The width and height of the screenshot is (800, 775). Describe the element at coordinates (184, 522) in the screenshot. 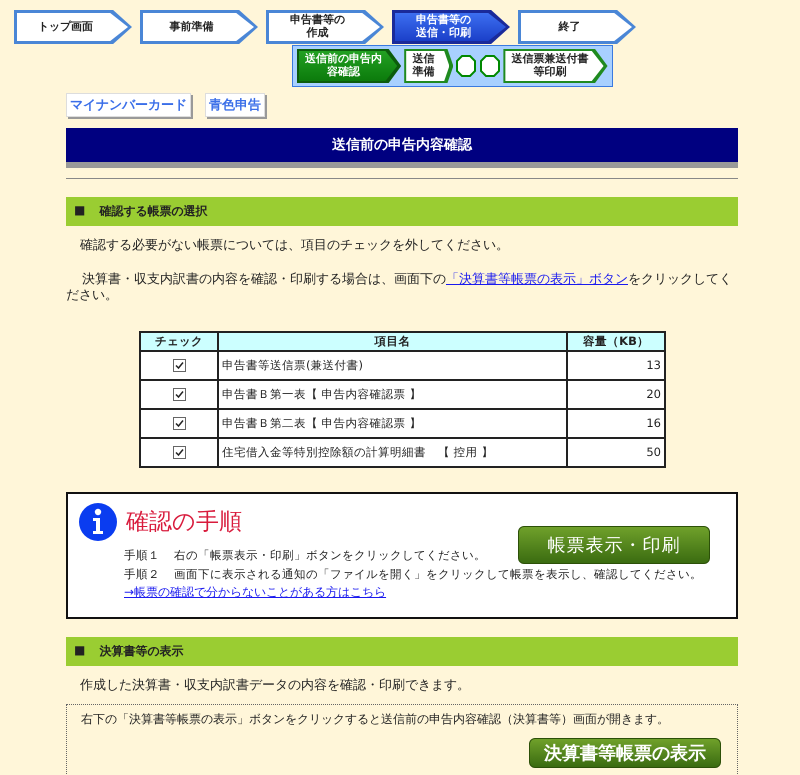

I see `procedure-title: 確認の手順` at that location.